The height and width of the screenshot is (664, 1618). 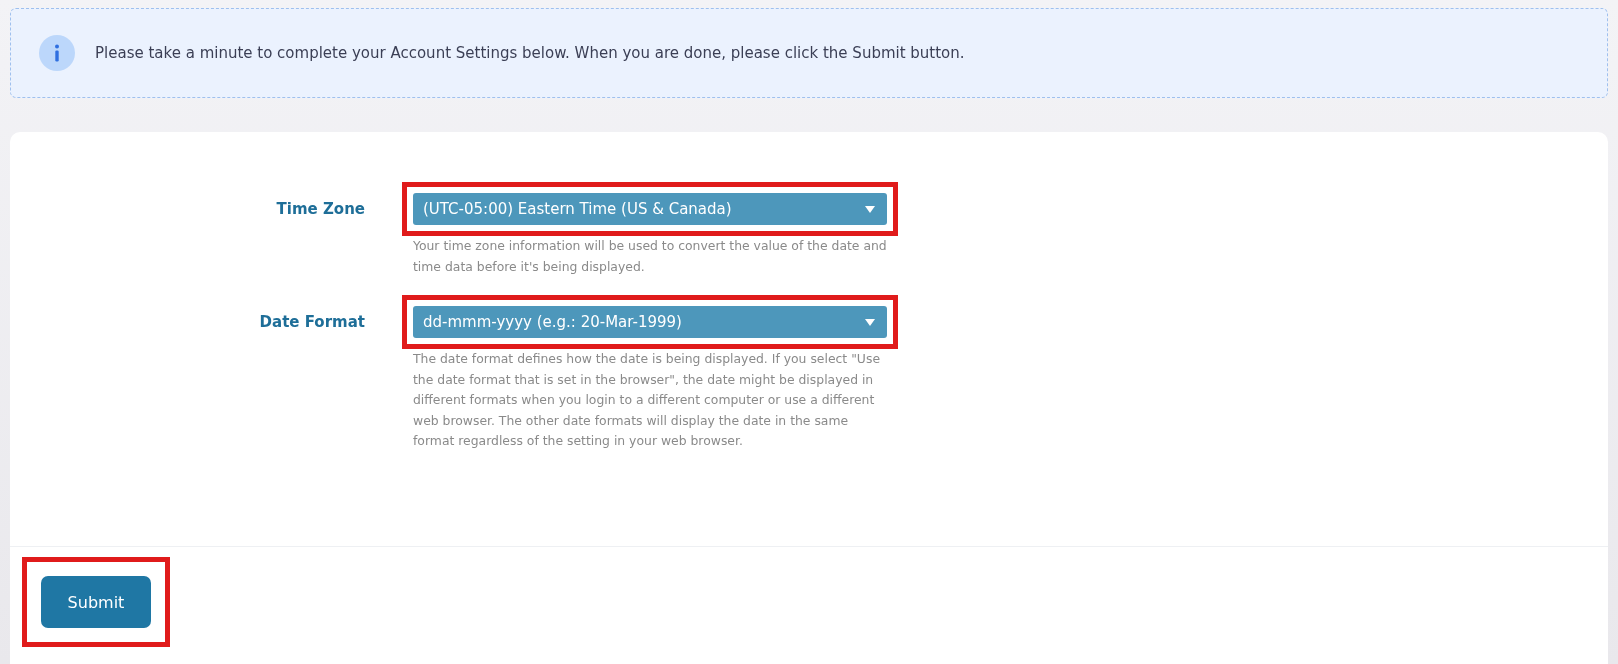 What do you see at coordinates (530, 53) in the screenshot?
I see `notice-text: Please take a minute to complete your Account Settings below. When you are done, please click the Submit button.` at bounding box center [530, 53].